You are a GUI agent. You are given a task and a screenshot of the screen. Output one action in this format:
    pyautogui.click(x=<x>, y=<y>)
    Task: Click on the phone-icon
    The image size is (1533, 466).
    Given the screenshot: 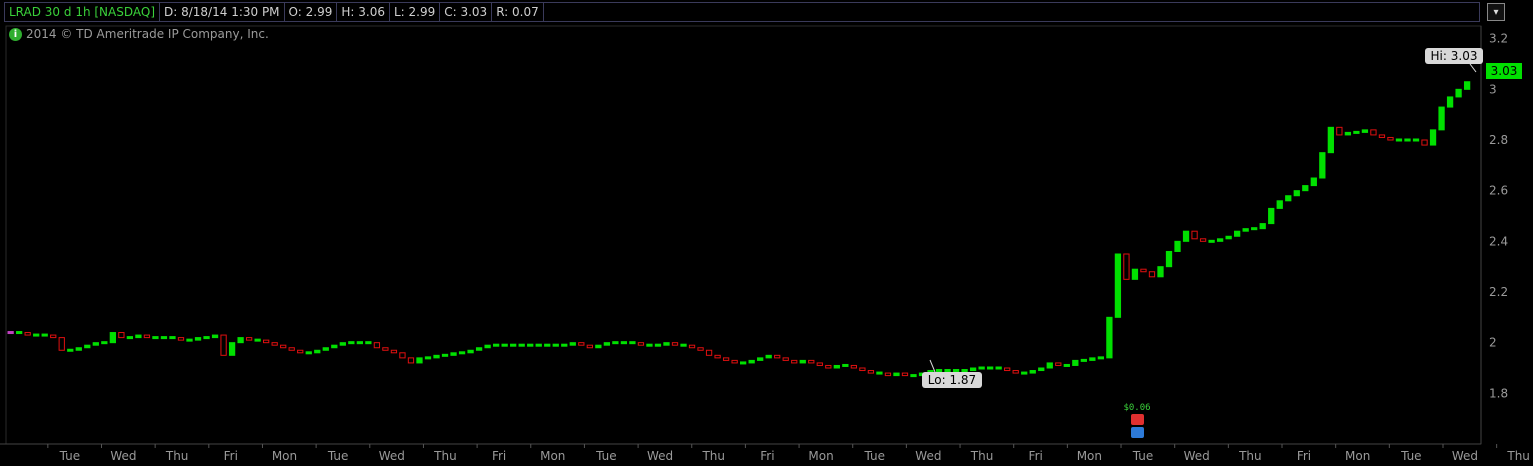 What is the action you would take?
    pyautogui.click(x=1137, y=419)
    